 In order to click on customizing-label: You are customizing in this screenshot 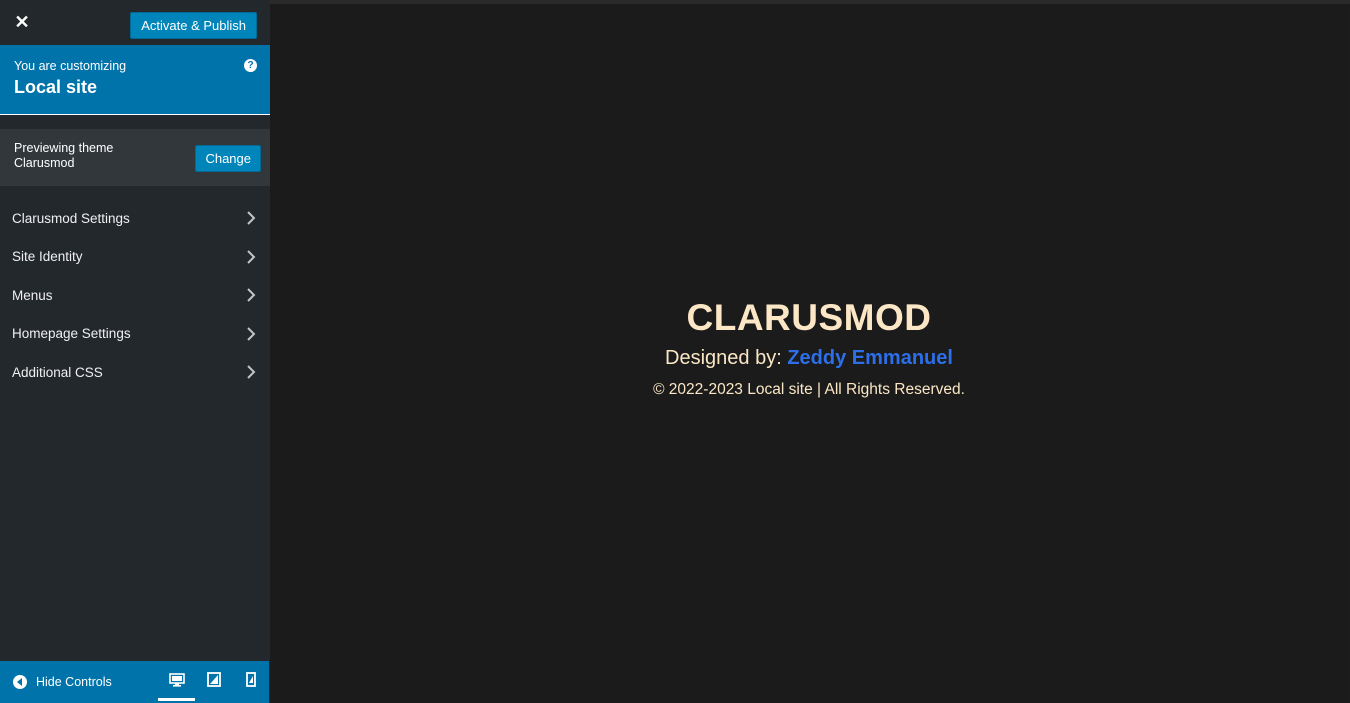, I will do `click(70, 66)`.